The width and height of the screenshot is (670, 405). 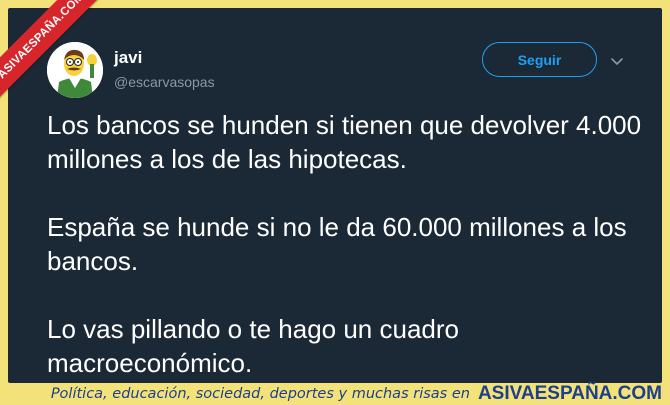 I want to click on display-name: javi, so click(x=128, y=58).